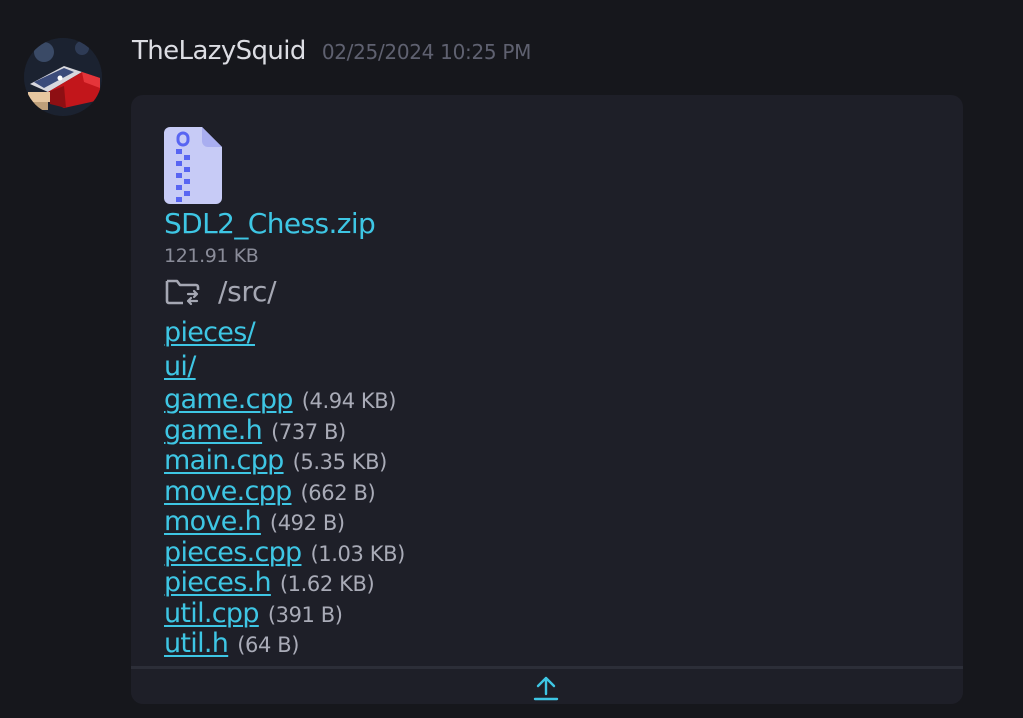  I want to click on tree-entry-size: (391 B), so click(305, 614).